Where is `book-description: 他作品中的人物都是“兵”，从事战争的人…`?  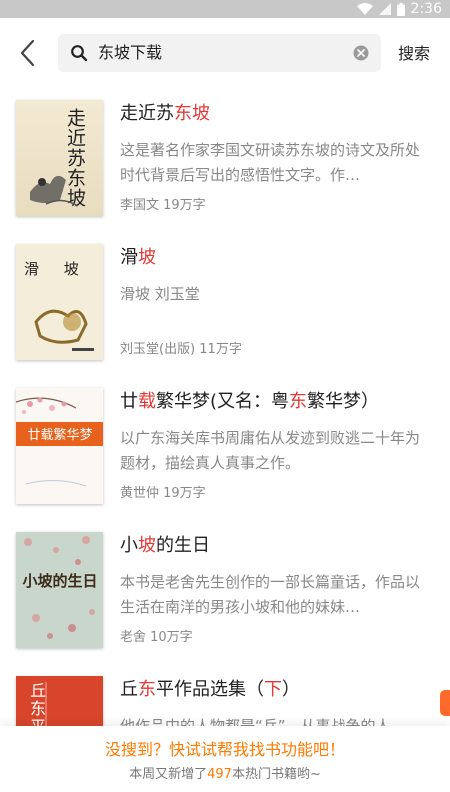 book-description: 他作品中的人物都是“兵”，从事战争的人… is located at coordinates (263, 721).